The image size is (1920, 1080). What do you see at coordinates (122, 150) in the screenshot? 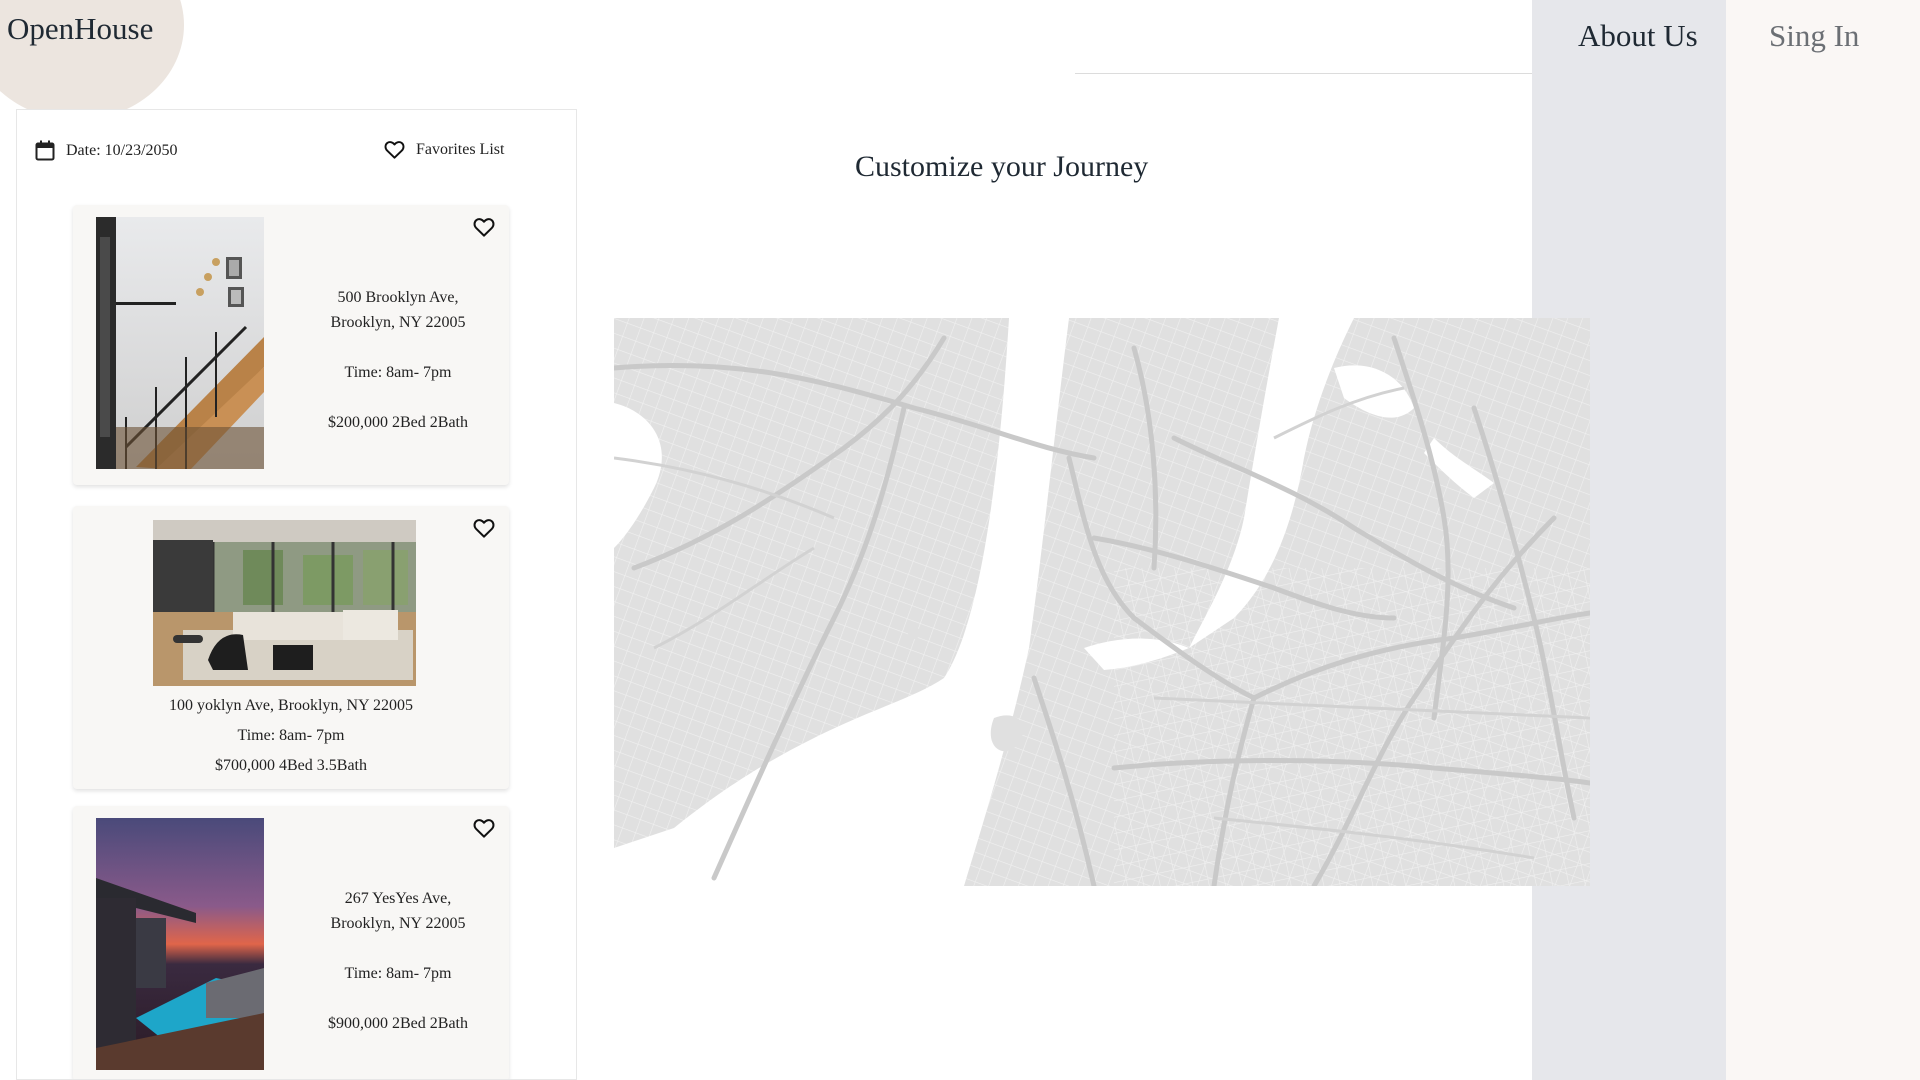
I see `date-label: Date: 10/23/2050` at bounding box center [122, 150].